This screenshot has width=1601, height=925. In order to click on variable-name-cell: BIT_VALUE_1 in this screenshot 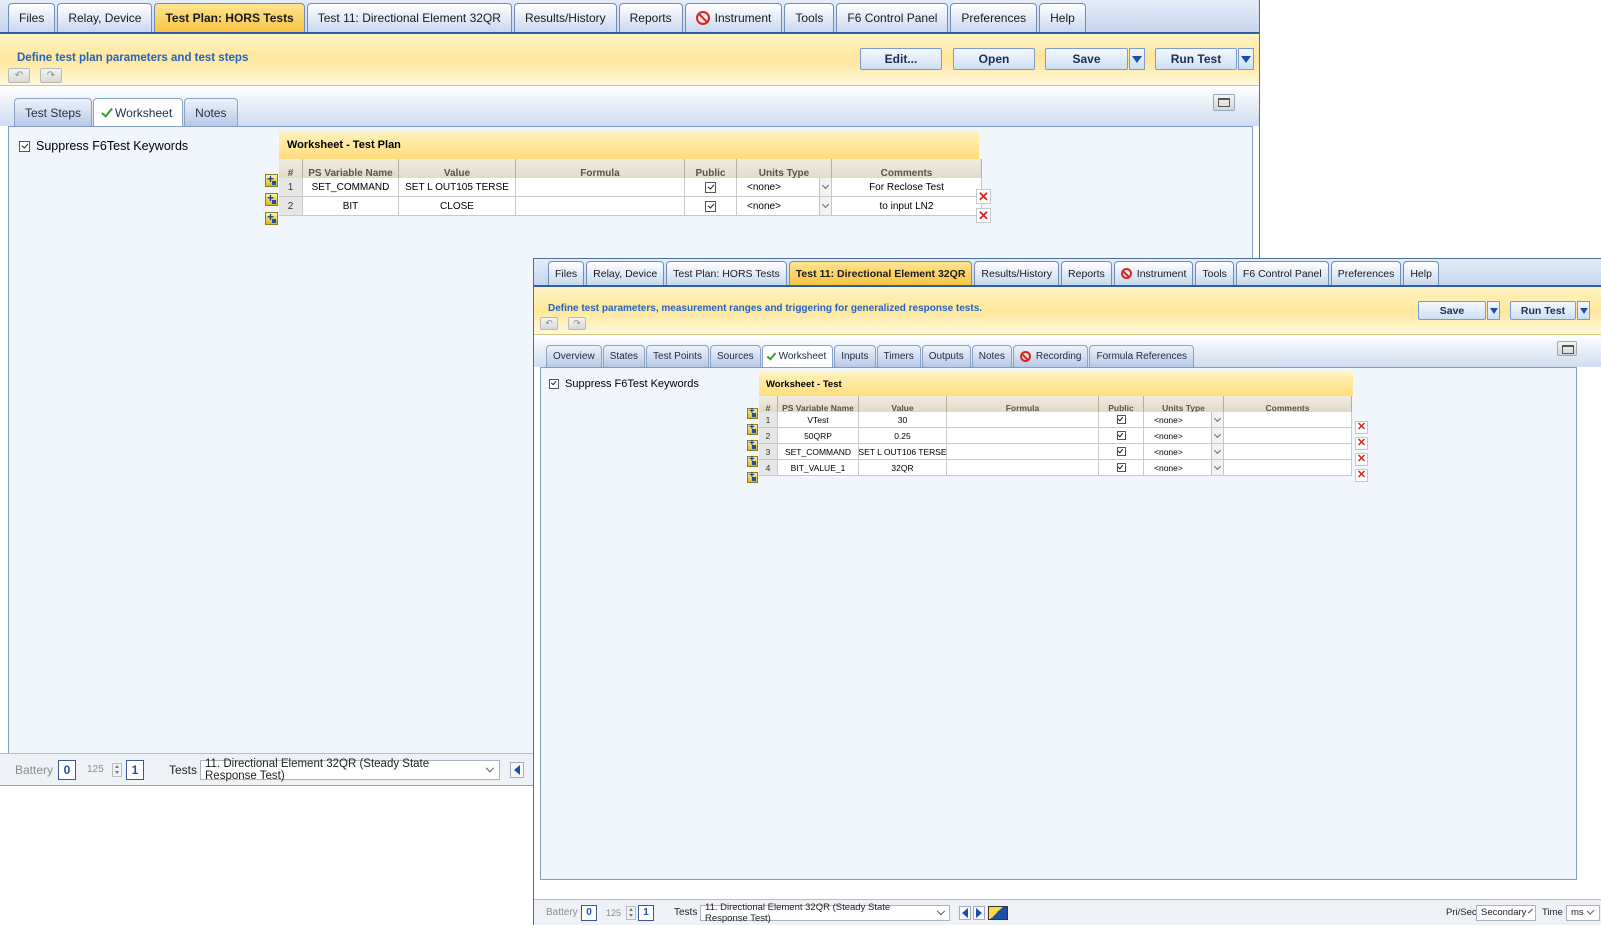, I will do `click(818, 468)`.